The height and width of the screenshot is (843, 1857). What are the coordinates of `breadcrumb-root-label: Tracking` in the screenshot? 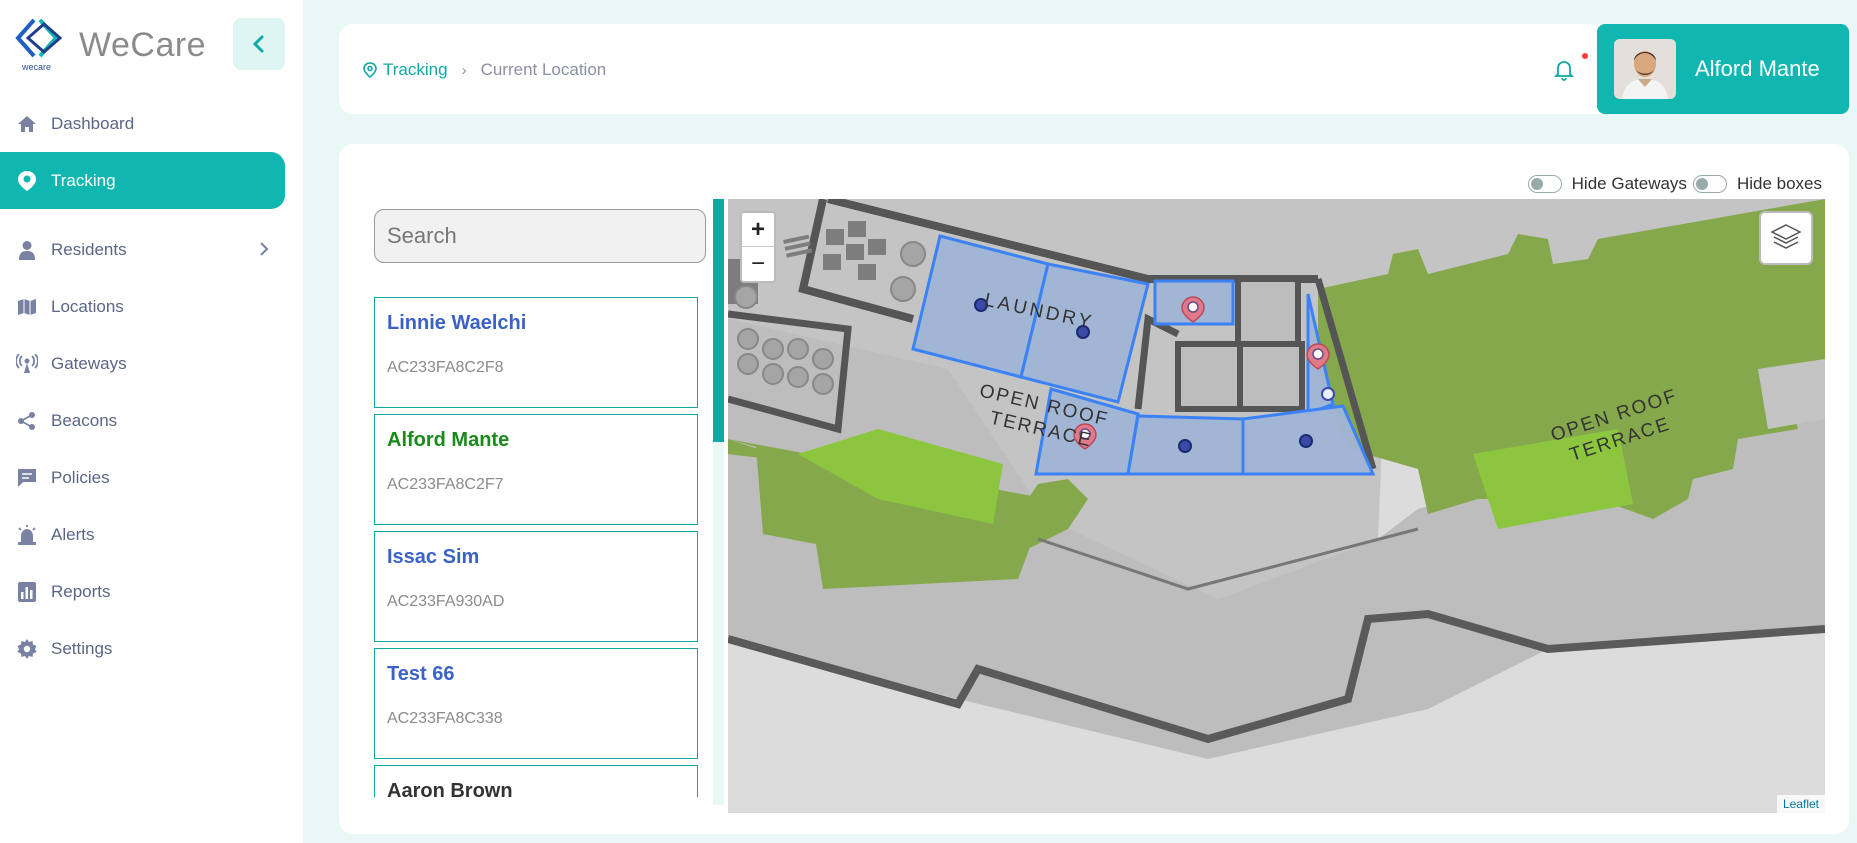 It's located at (415, 69).